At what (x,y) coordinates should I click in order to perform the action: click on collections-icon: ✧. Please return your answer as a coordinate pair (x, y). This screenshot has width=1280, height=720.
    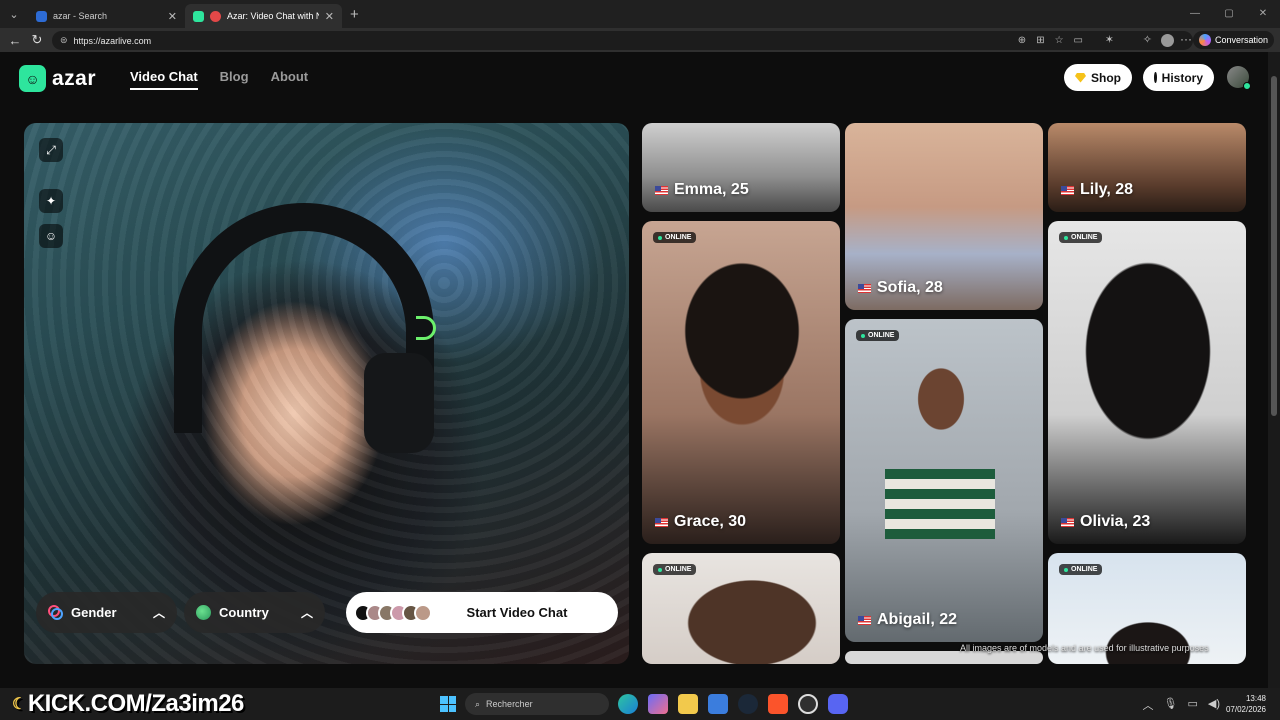
    Looking at the image, I should click on (1147, 39).